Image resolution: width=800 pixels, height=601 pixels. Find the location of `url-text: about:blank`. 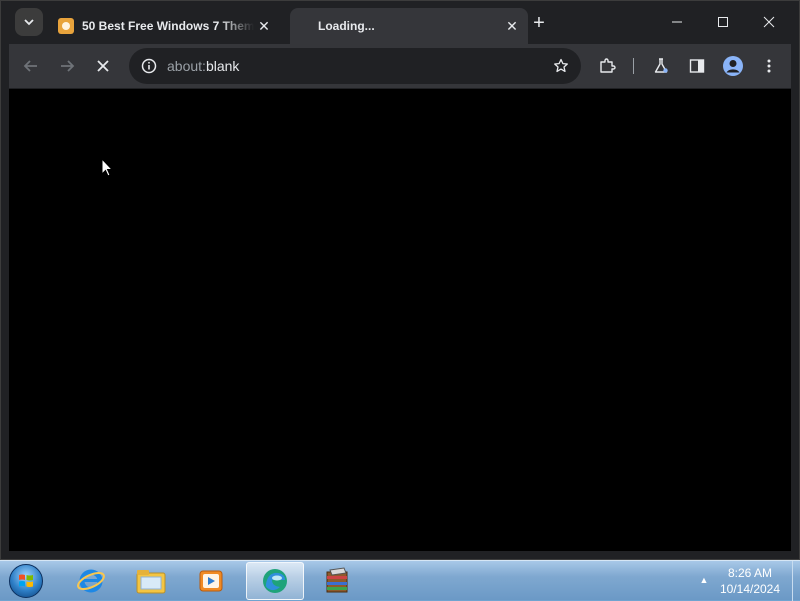

url-text: about:blank is located at coordinates (357, 66).